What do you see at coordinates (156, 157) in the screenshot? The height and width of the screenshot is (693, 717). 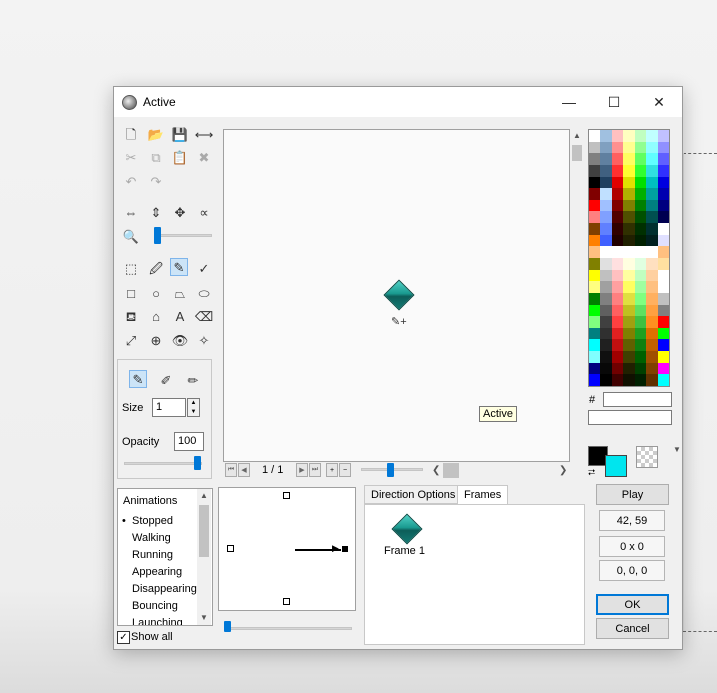 I see `copy-icon: ⧉` at bounding box center [156, 157].